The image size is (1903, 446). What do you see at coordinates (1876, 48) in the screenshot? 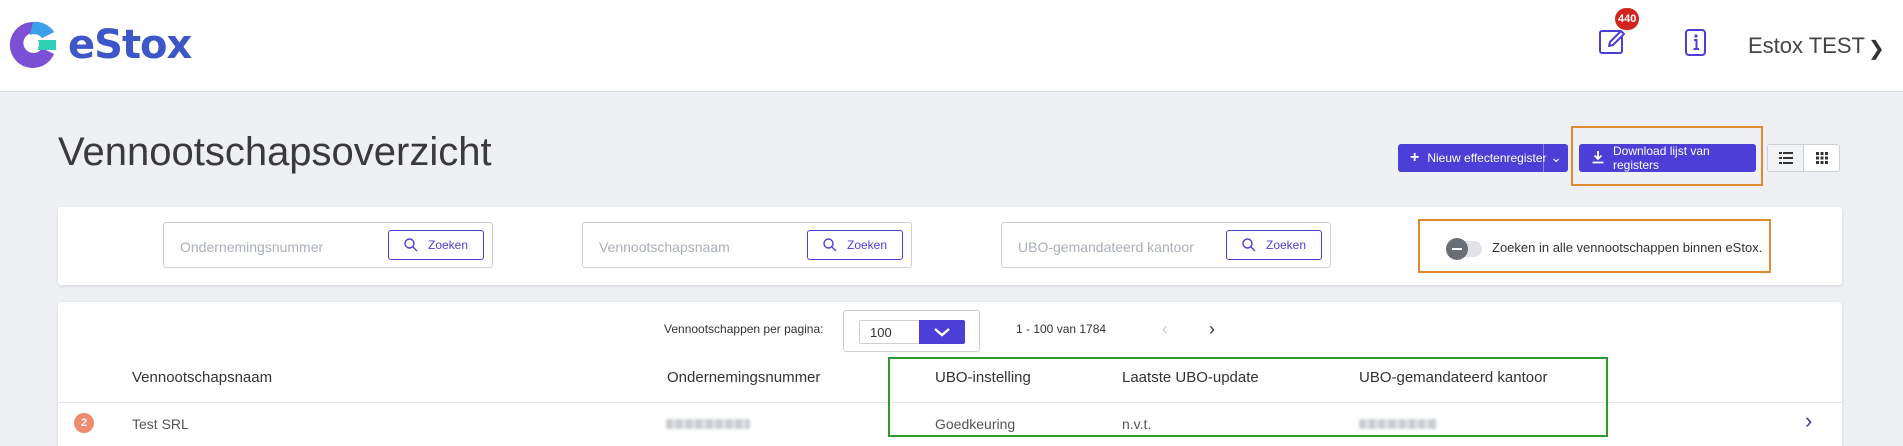
I see `chevron-right-icon: ❯` at bounding box center [1876, 48].